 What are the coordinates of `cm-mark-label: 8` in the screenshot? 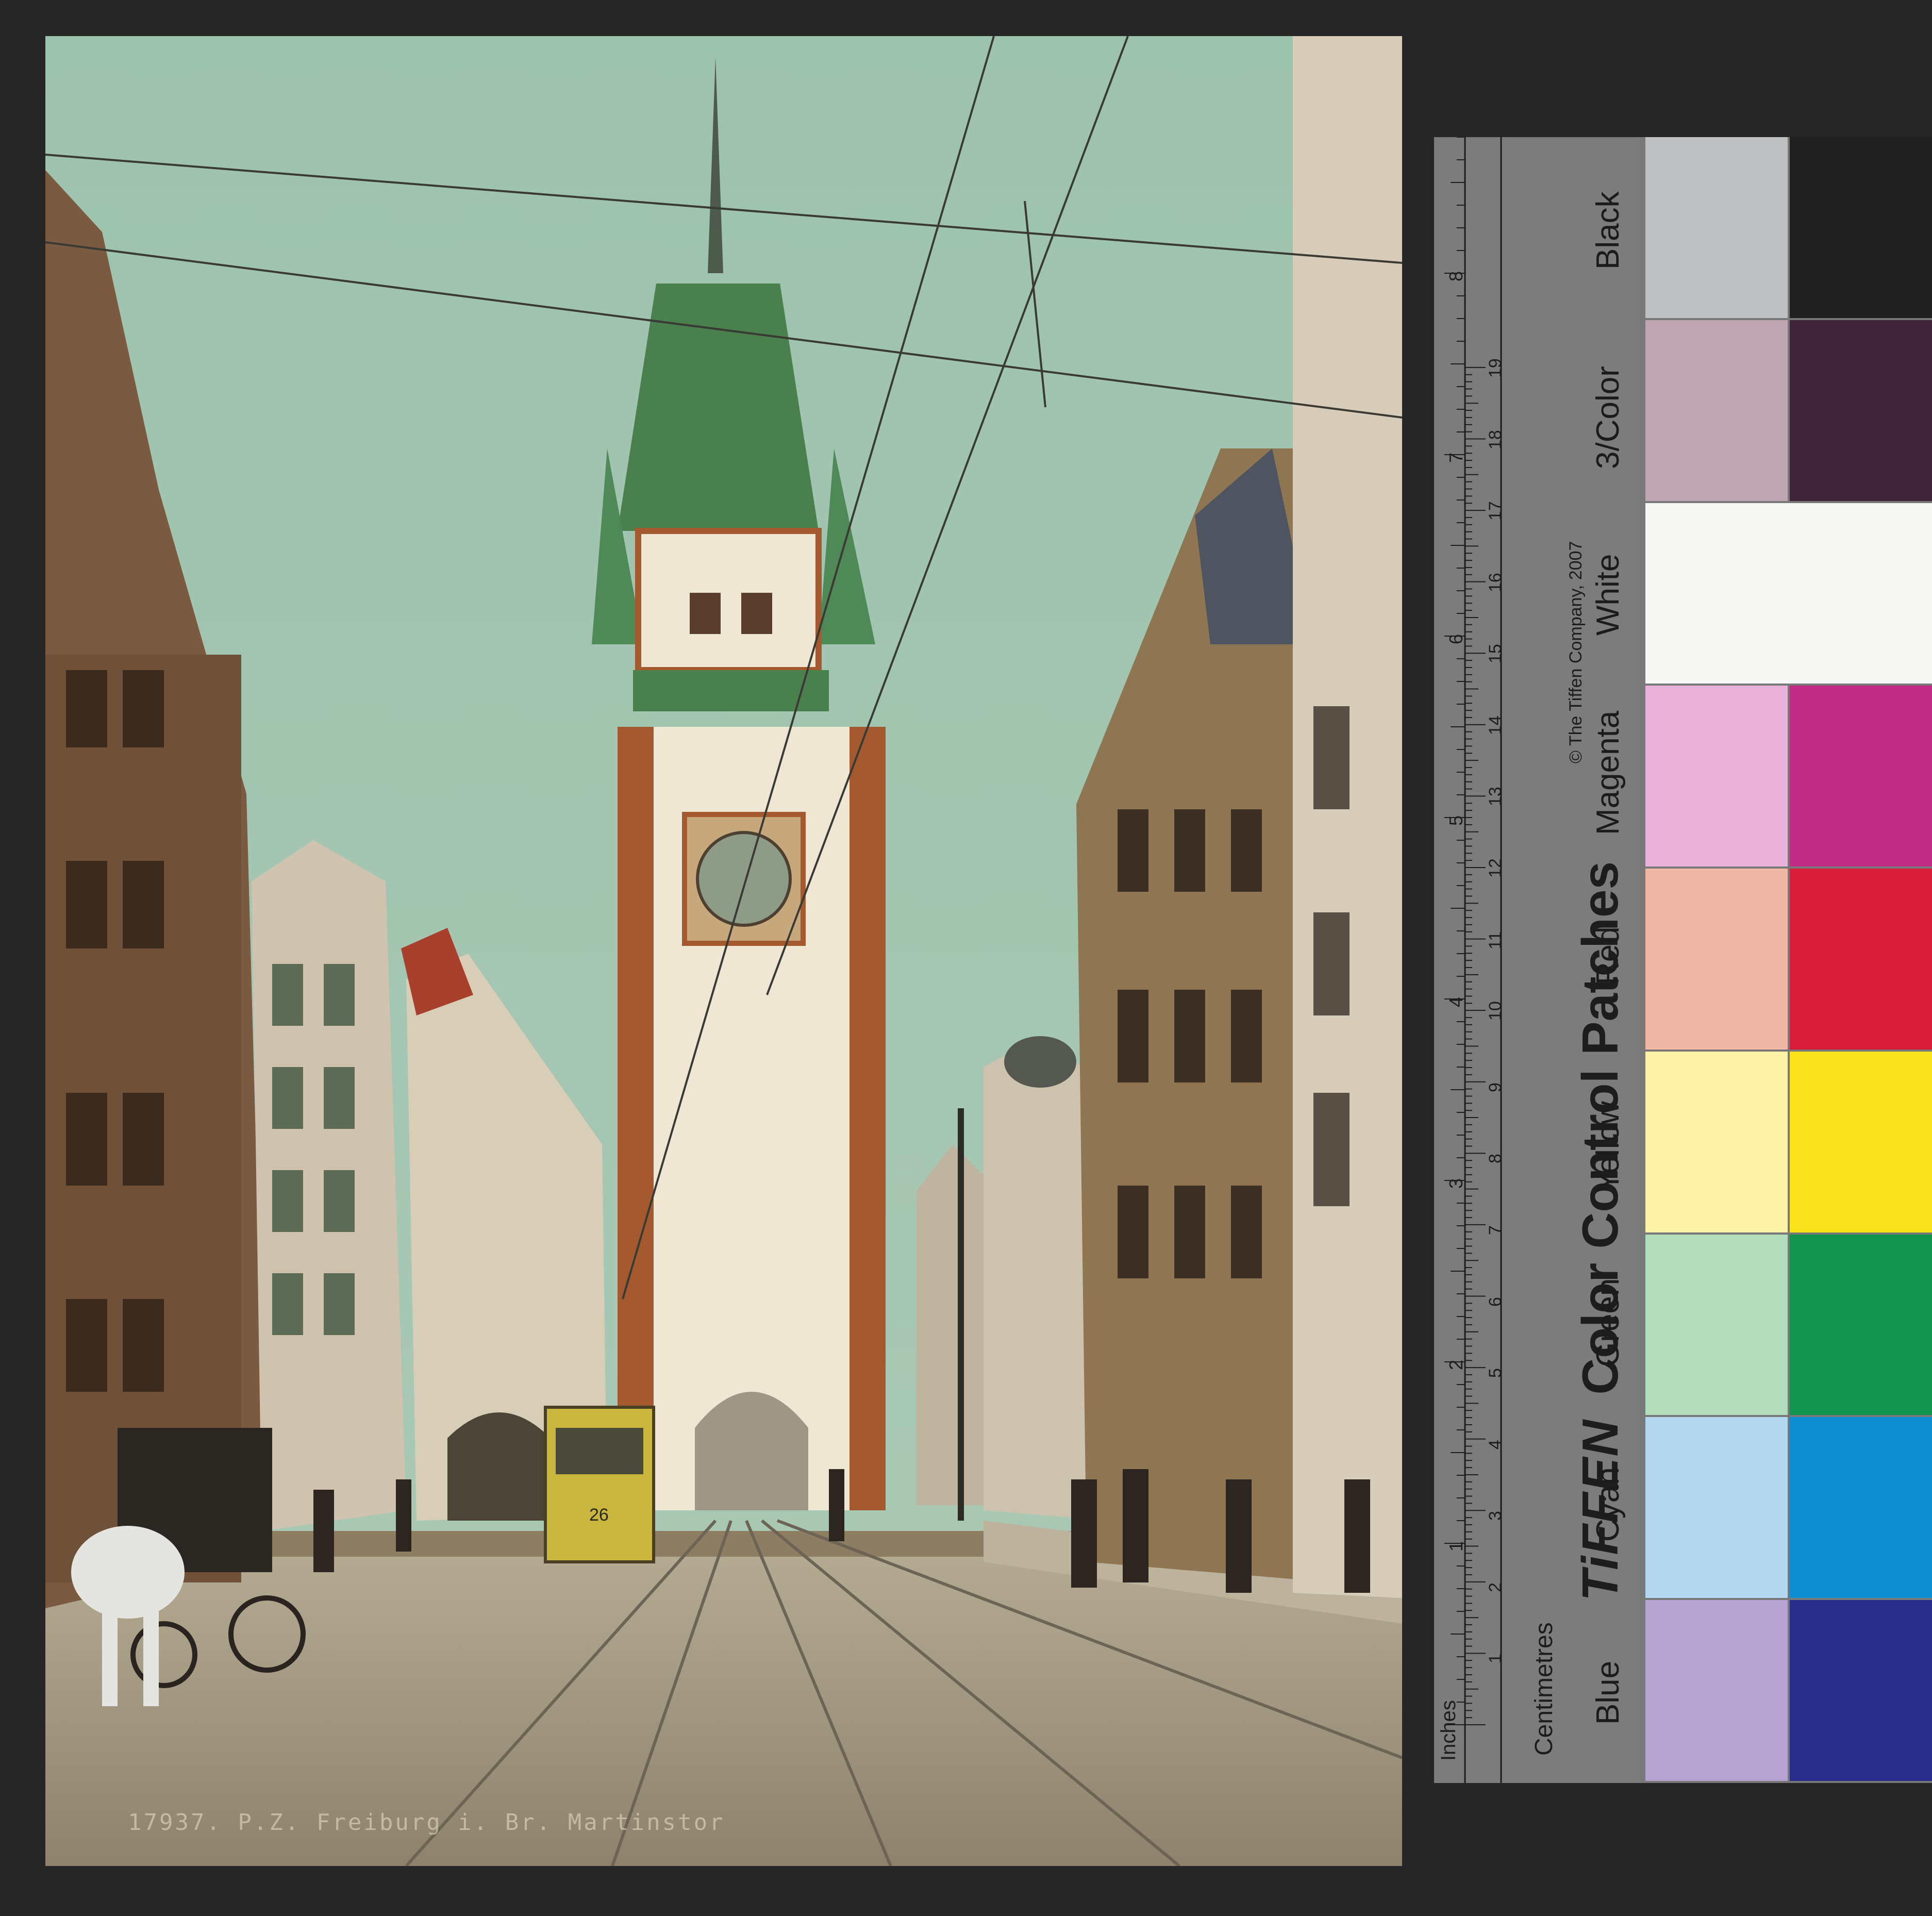 It's located at (1495, 1159).